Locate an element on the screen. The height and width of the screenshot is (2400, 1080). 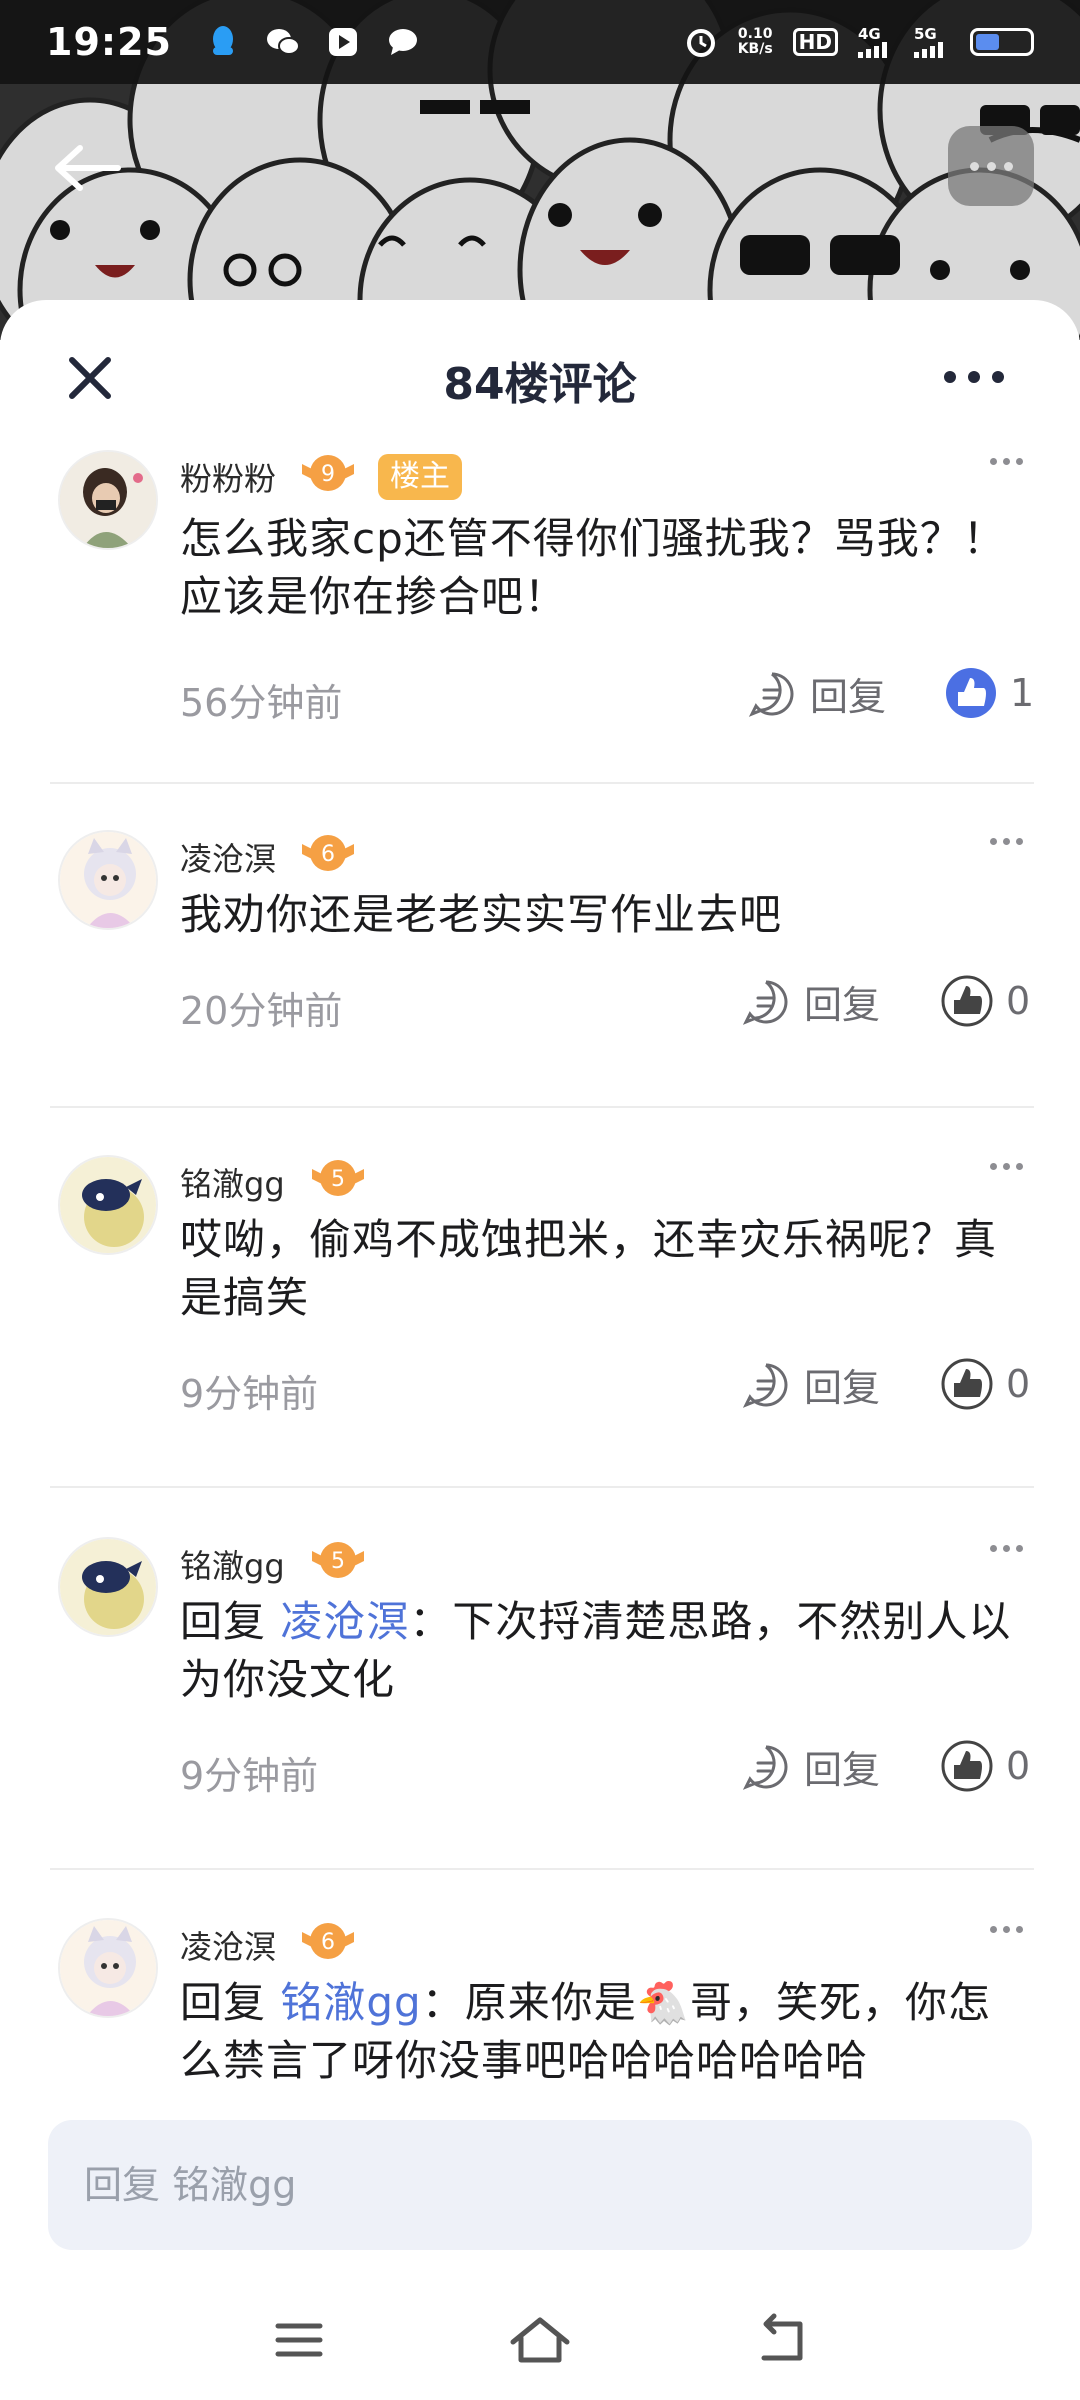
return-button is located at coordinates (781, 2340).